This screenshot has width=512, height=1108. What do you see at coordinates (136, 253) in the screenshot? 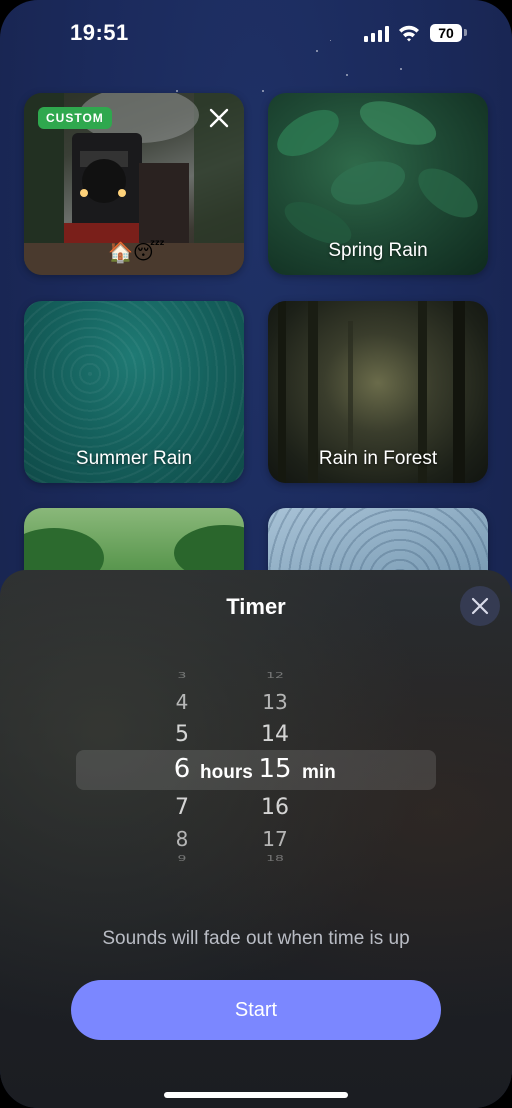
I see `mix-emojis: 🏠😴` at bounding box center [136, 253].